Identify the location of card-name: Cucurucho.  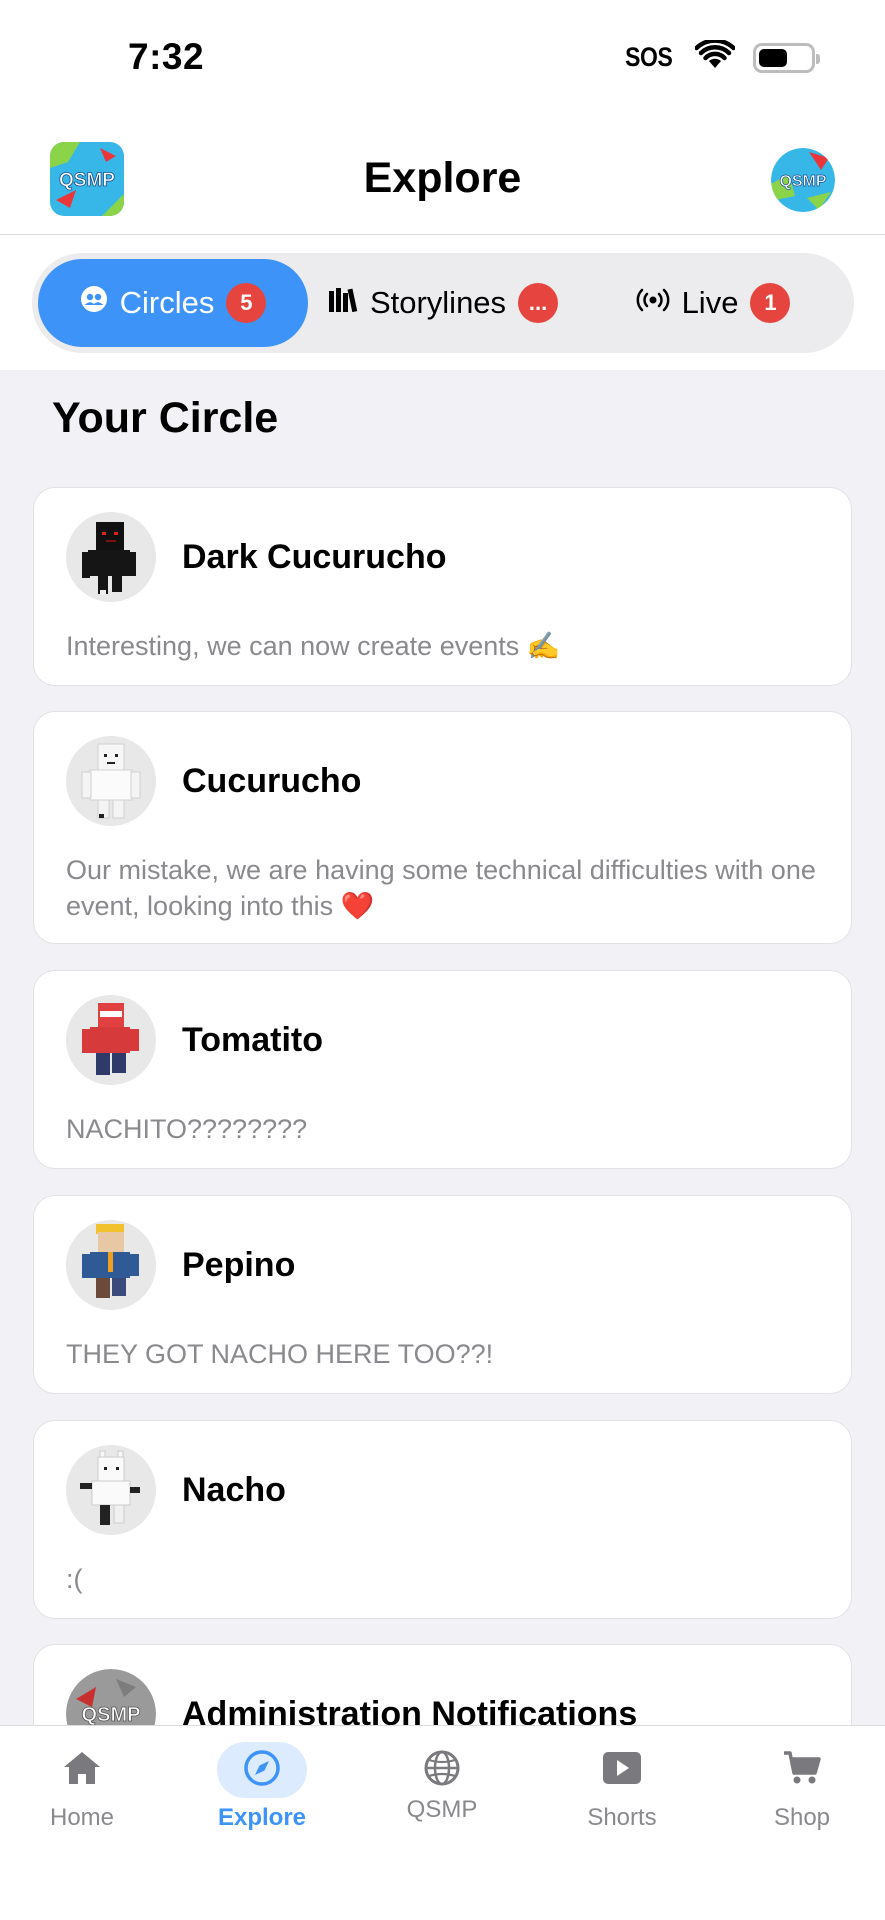
(272, 781).